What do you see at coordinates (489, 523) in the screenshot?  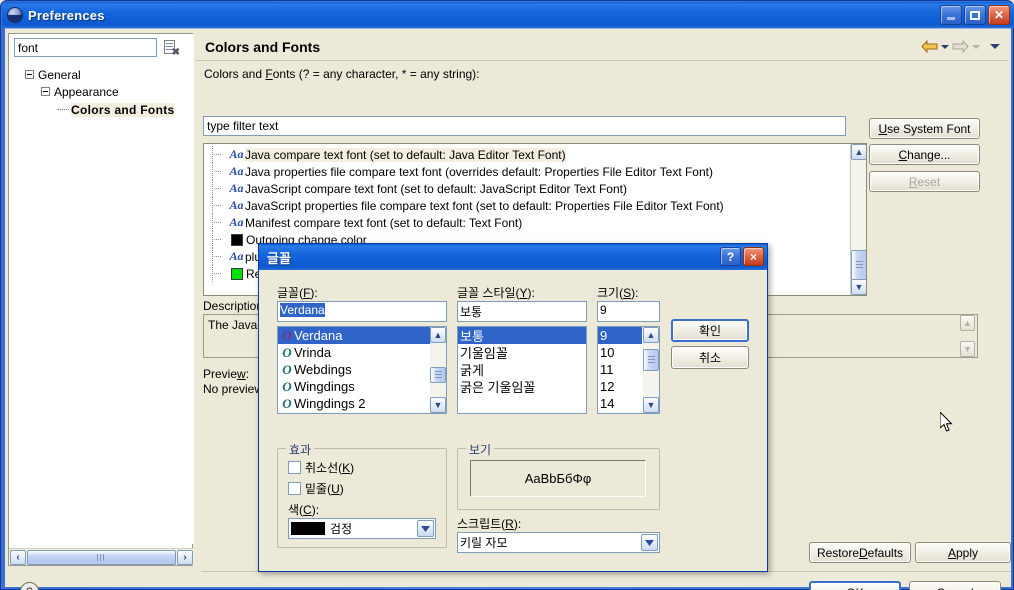 I see `script-label: 스크립트(R):` at bounding box center [489, 523].